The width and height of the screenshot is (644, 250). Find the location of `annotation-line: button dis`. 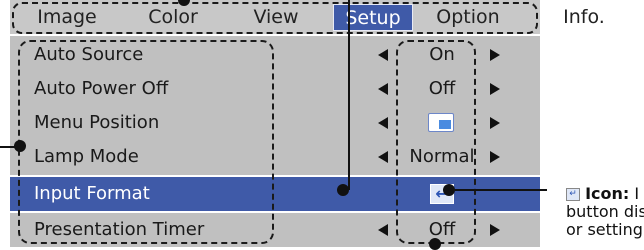

annotation-line: button dis is located at coordinates (605, 211).